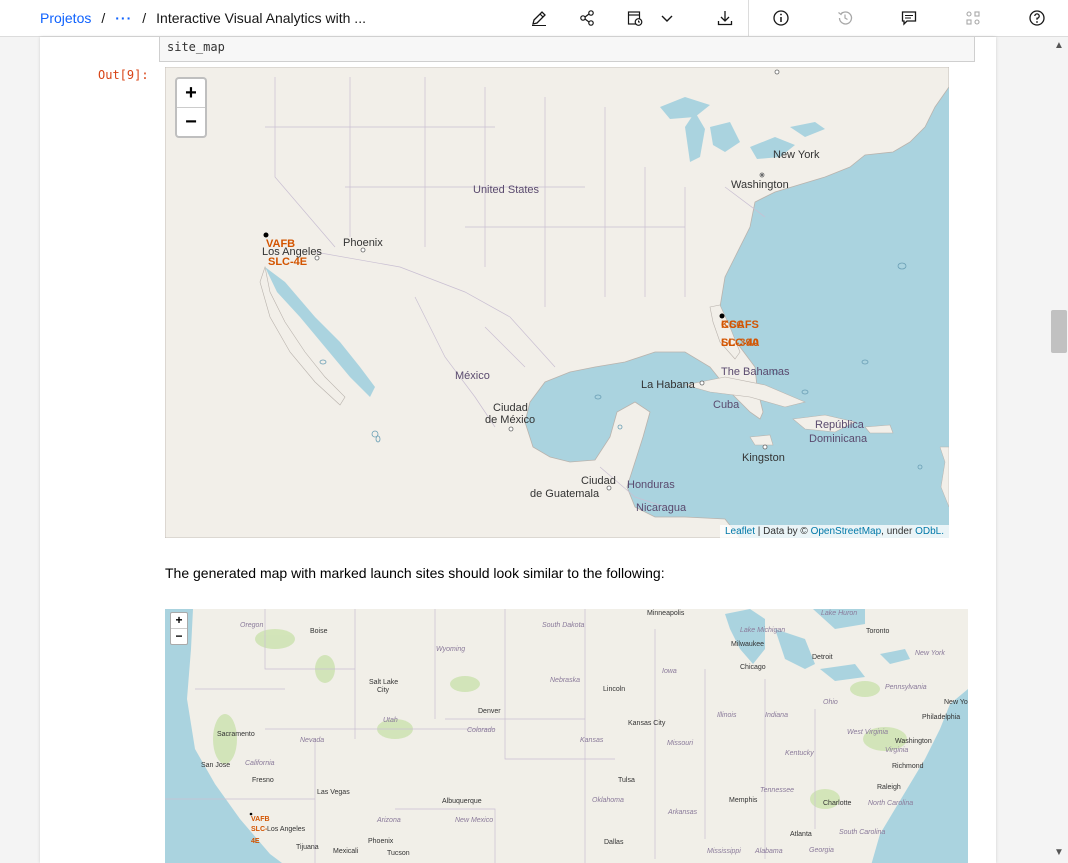 The image size is (1068, 863). Describe the element at coordinates (307, 847) in the screenshot. I see `map2-label-tijuana: Tijuana` at that location.